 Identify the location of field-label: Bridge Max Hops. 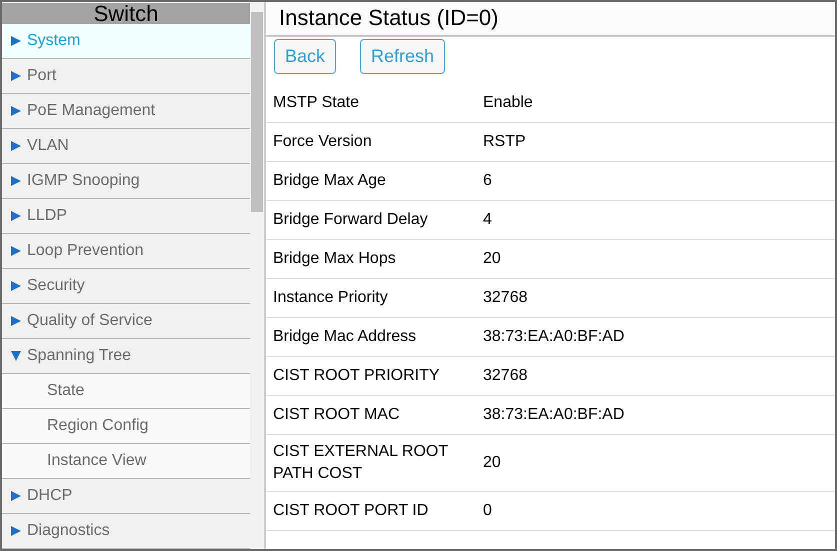
(334, 259).